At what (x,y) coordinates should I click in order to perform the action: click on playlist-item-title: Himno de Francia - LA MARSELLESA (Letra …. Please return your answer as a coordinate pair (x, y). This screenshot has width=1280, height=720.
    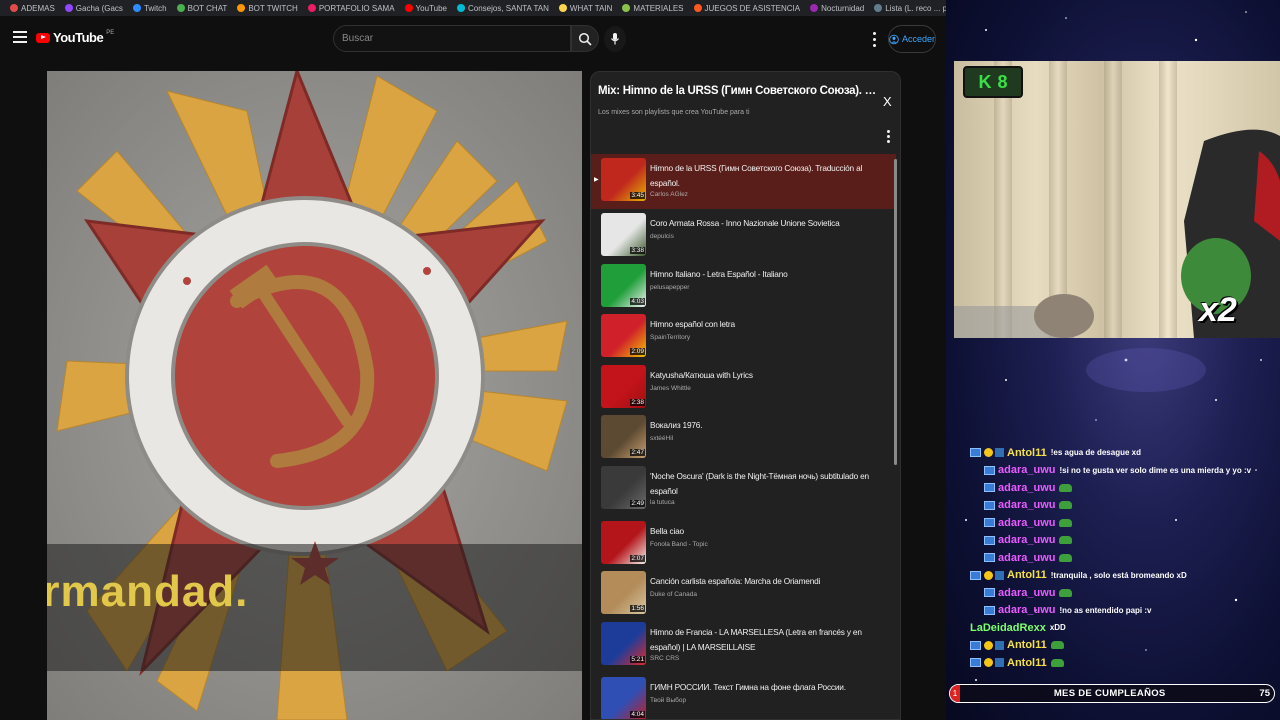
    Looking at the image, I should click on (767, 640).